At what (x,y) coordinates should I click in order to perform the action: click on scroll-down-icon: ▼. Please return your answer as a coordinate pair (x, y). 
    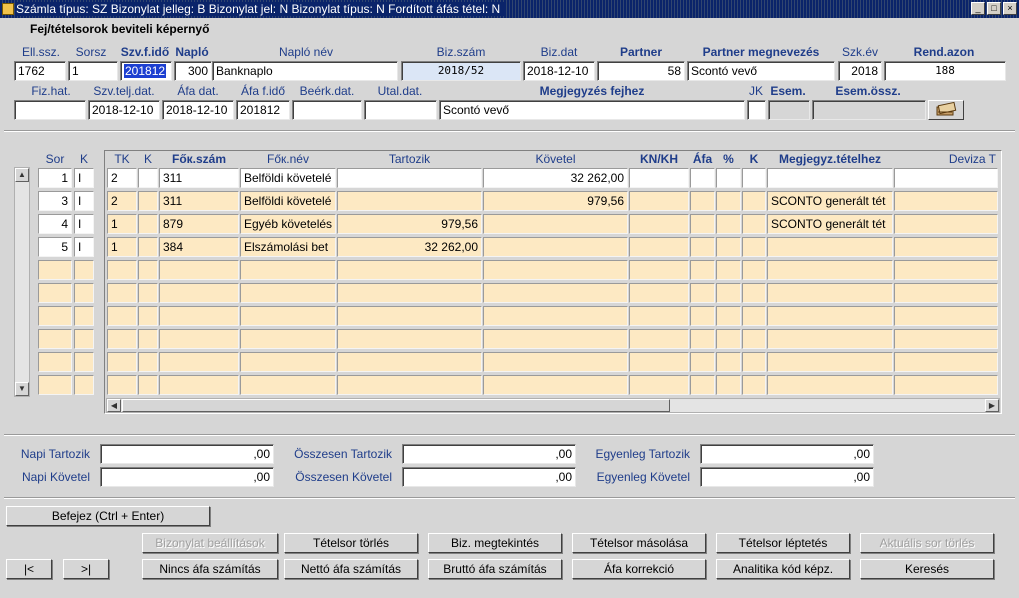
    Looking at the image, I should click on (22, 389).